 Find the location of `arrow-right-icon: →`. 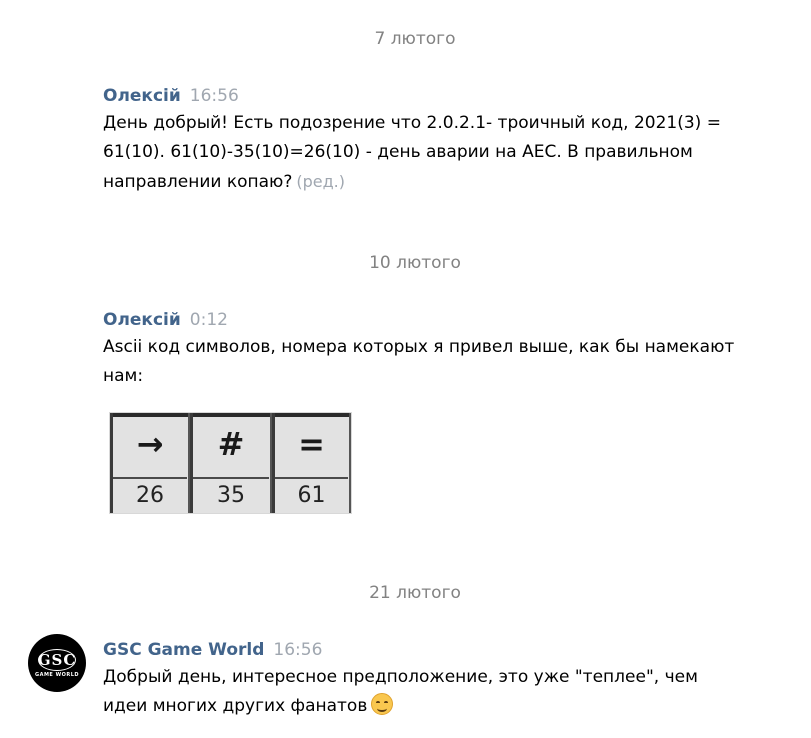

arrow-right-icon: → is located at coordinates (150, 444).